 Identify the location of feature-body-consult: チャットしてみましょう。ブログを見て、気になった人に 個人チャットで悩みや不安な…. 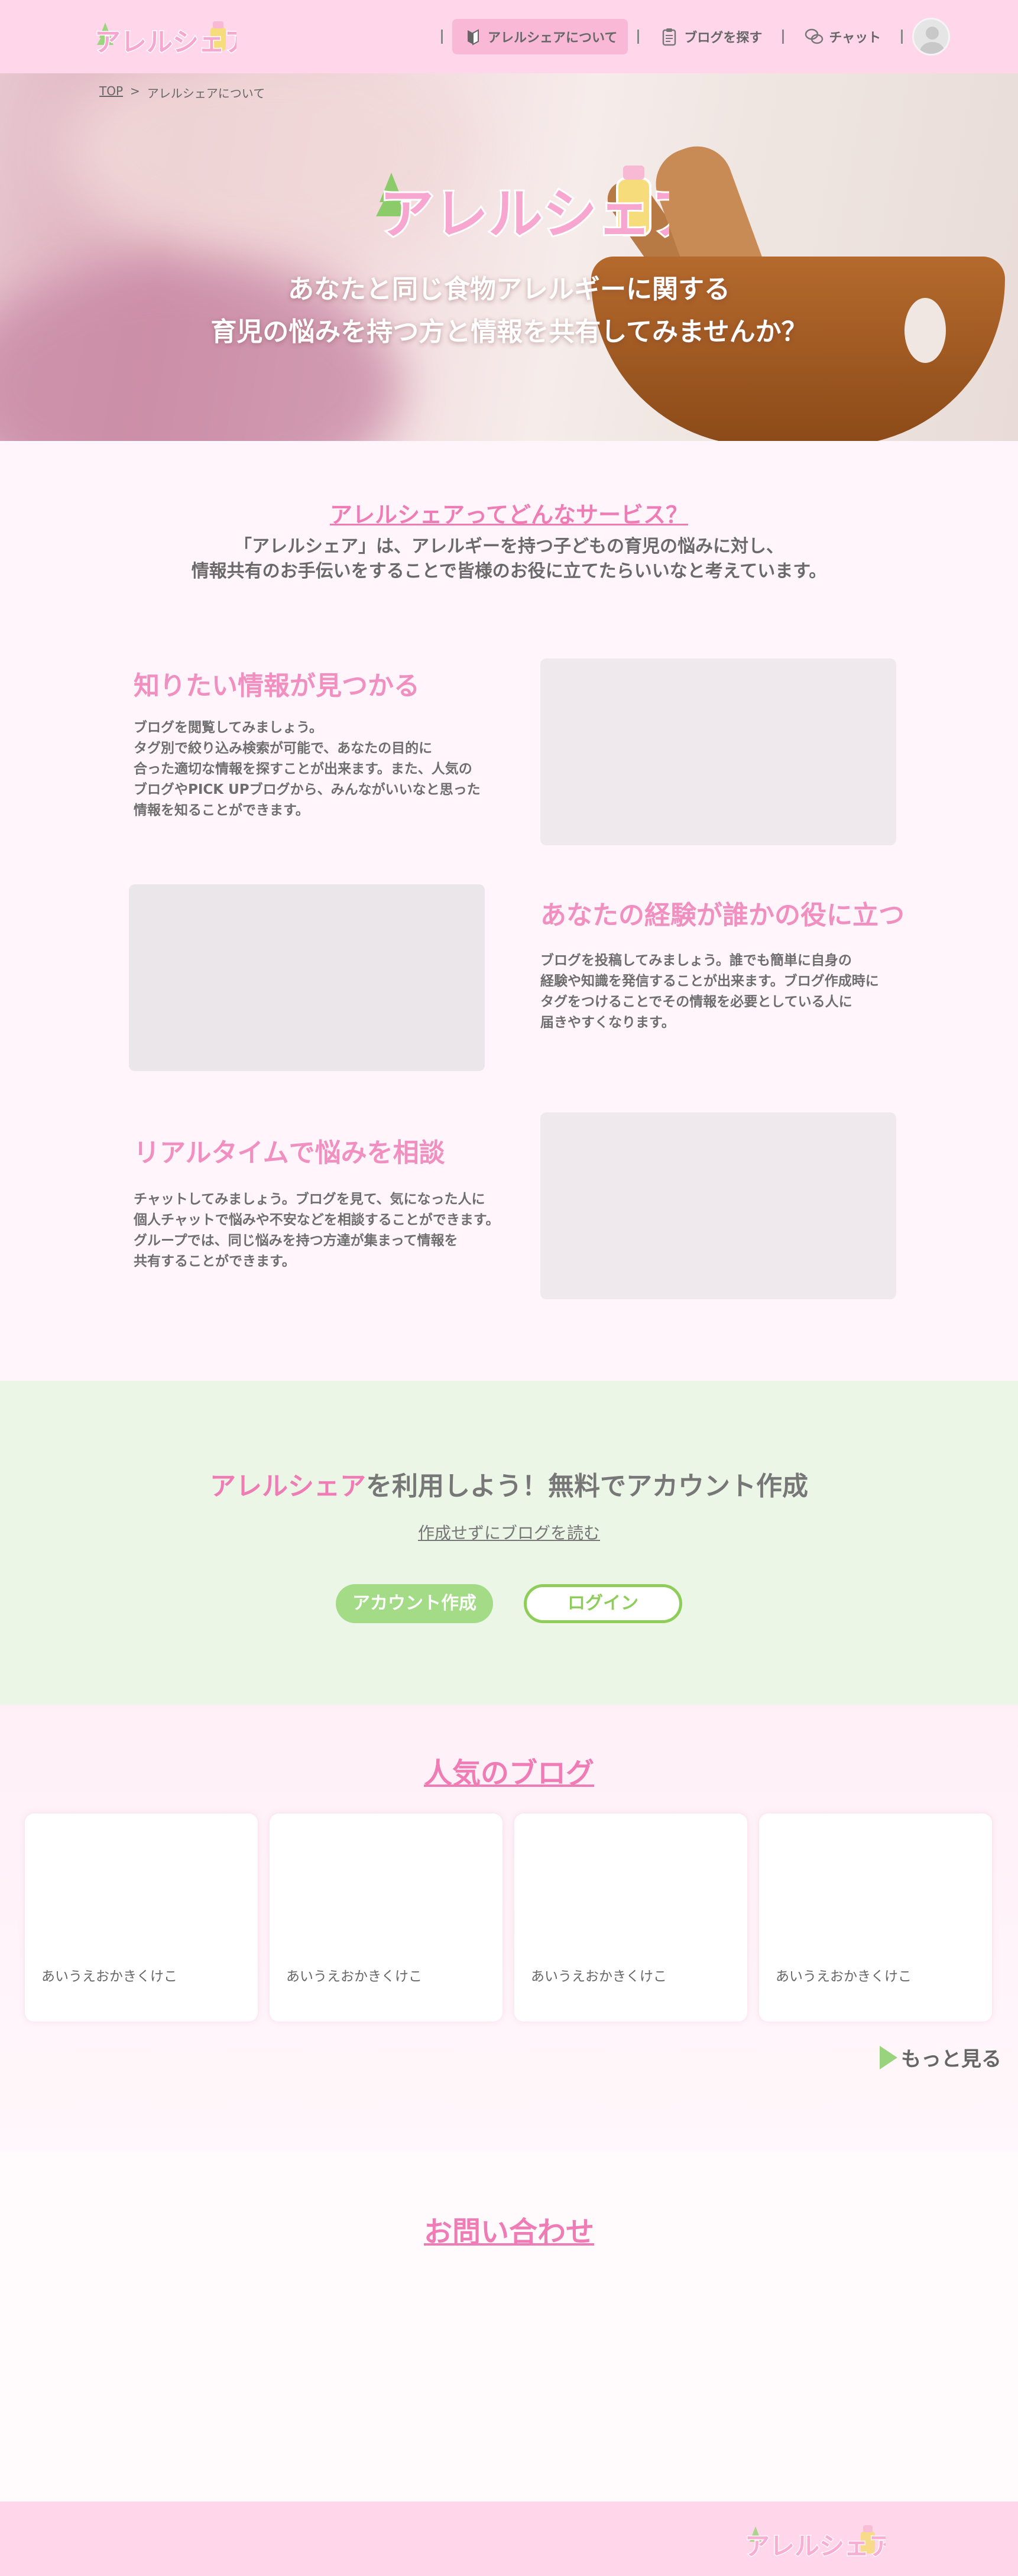
(317, 1230).